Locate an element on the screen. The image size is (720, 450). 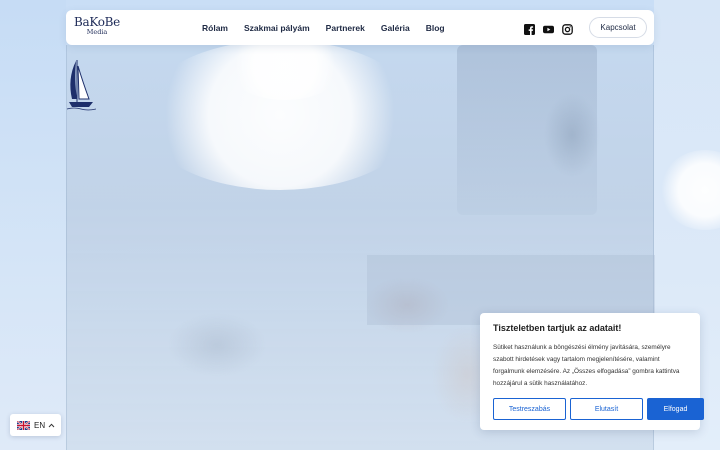
cookie-title: Tiszteletben tartjuk az adatait! is located at coordinates (557, 328).